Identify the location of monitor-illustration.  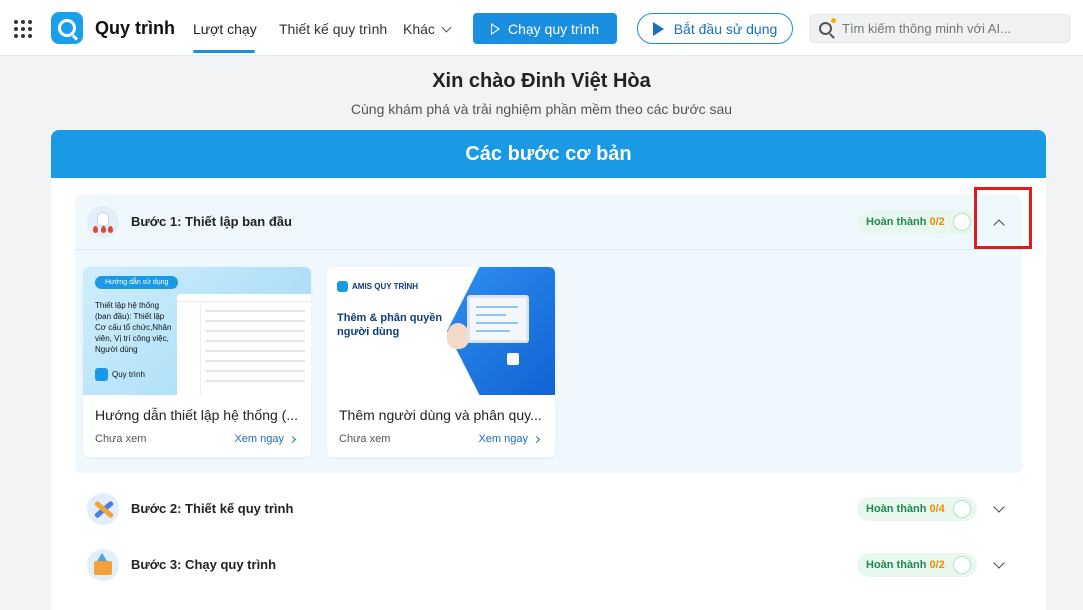
(498, 319).